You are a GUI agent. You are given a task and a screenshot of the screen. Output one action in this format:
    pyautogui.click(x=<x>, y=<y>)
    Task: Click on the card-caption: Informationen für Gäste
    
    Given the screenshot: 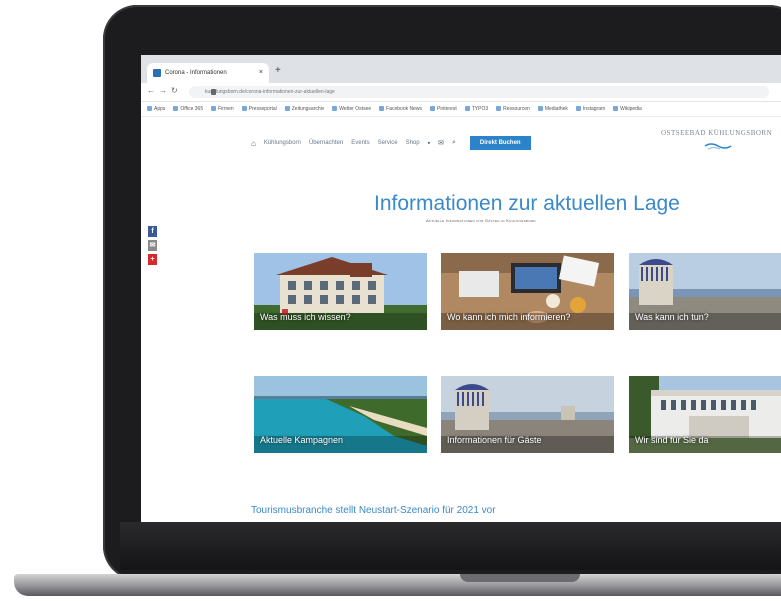 What is the action you would take?
    pyautogui.click(x=494, y=440)
    